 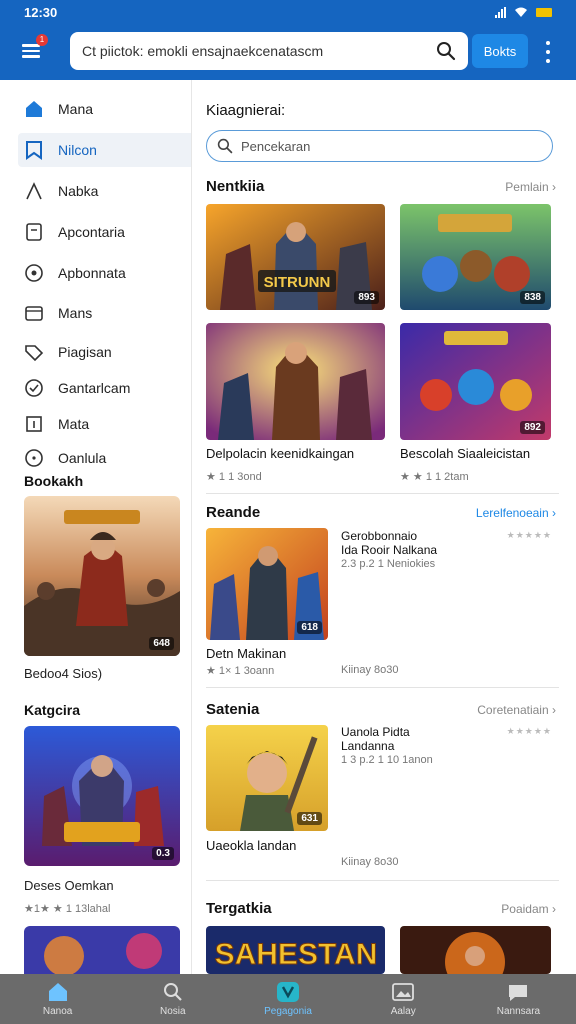 What do you see at coordinates (95, 424) in the screenshot?
I see `sidebar-item-mata: Mata` at bounding box center [95, 424].